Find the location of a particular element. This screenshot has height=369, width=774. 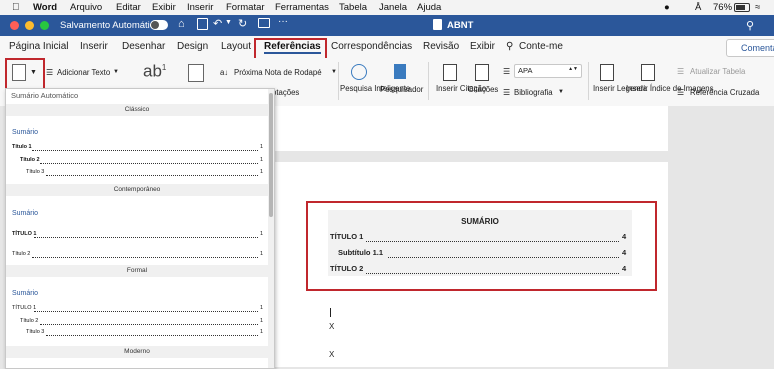

menu-arquivo: Arquivo is located at coordinates (86, 7).